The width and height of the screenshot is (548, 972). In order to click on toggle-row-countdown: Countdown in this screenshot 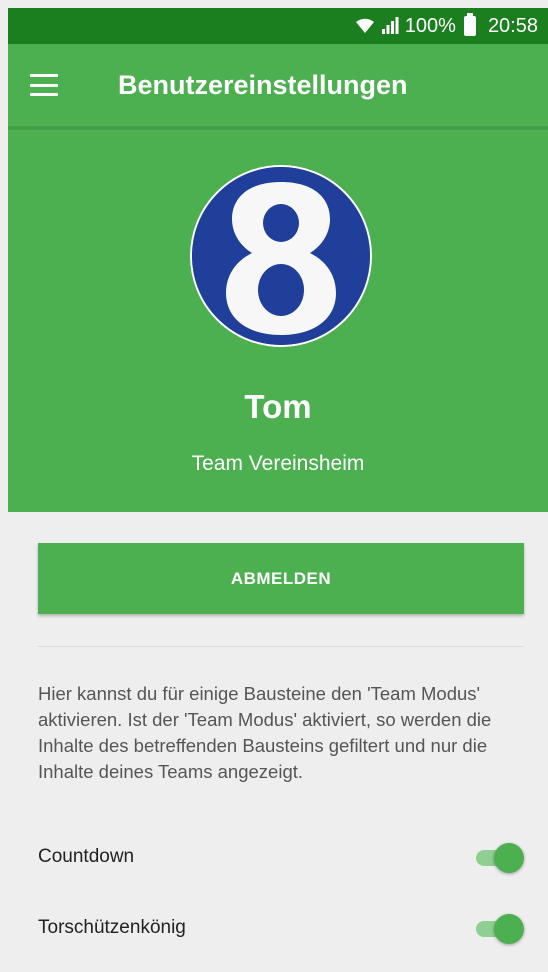, I will do `click(281, 857)`.